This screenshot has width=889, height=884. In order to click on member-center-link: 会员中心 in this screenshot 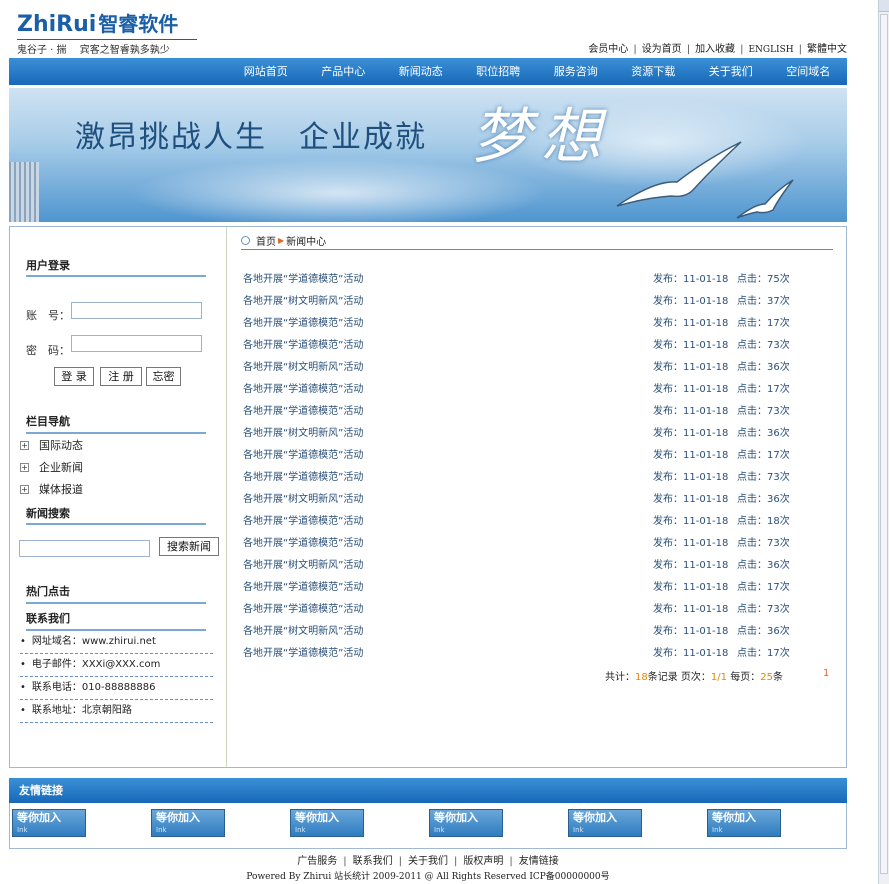, I will do `click(608, 49)`.